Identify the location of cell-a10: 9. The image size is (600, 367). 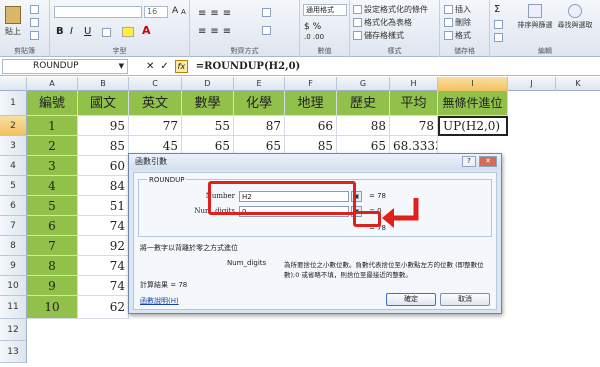
(52, 286).